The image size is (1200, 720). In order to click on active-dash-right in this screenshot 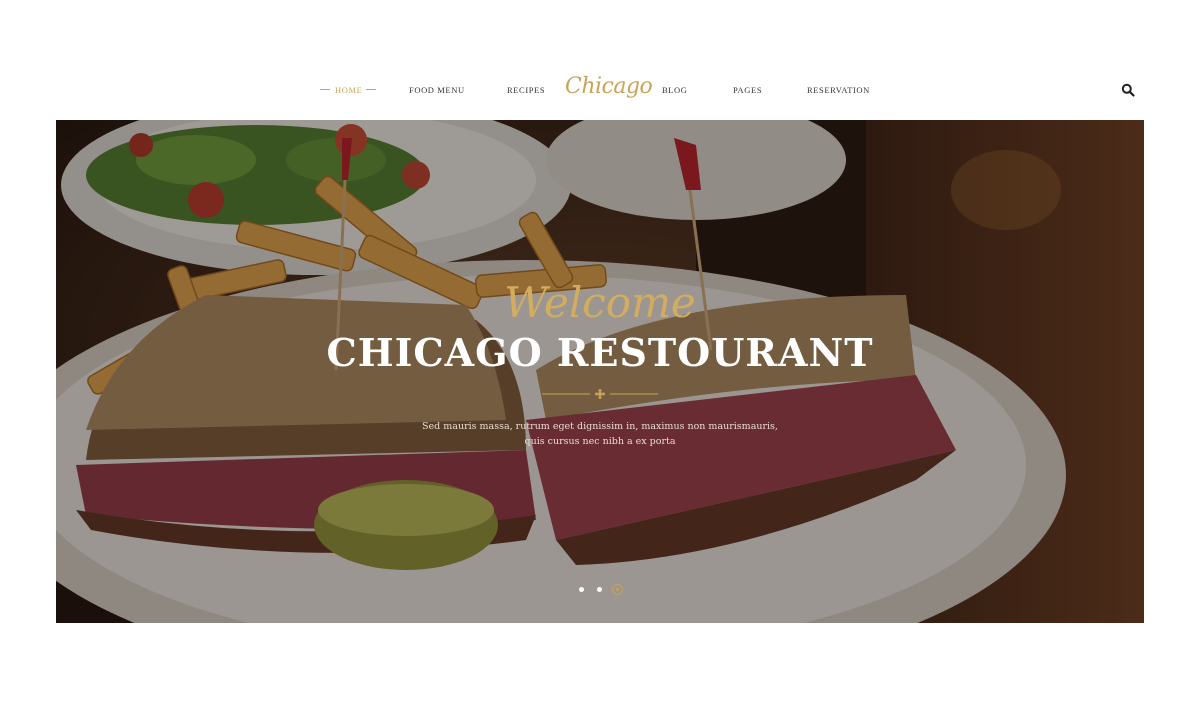, I will do `click(371, 89)`.